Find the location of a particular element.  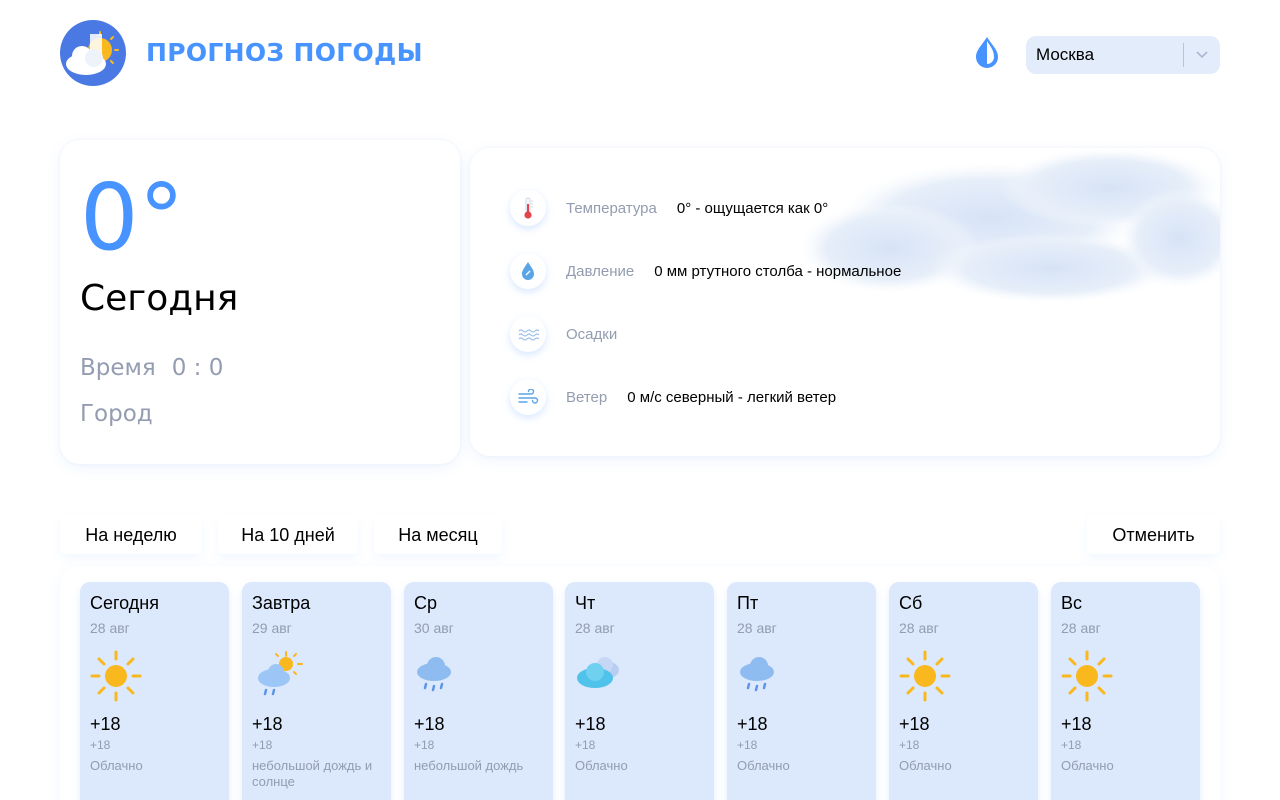

rain-sun-icon is located at coordinates (278, 676).